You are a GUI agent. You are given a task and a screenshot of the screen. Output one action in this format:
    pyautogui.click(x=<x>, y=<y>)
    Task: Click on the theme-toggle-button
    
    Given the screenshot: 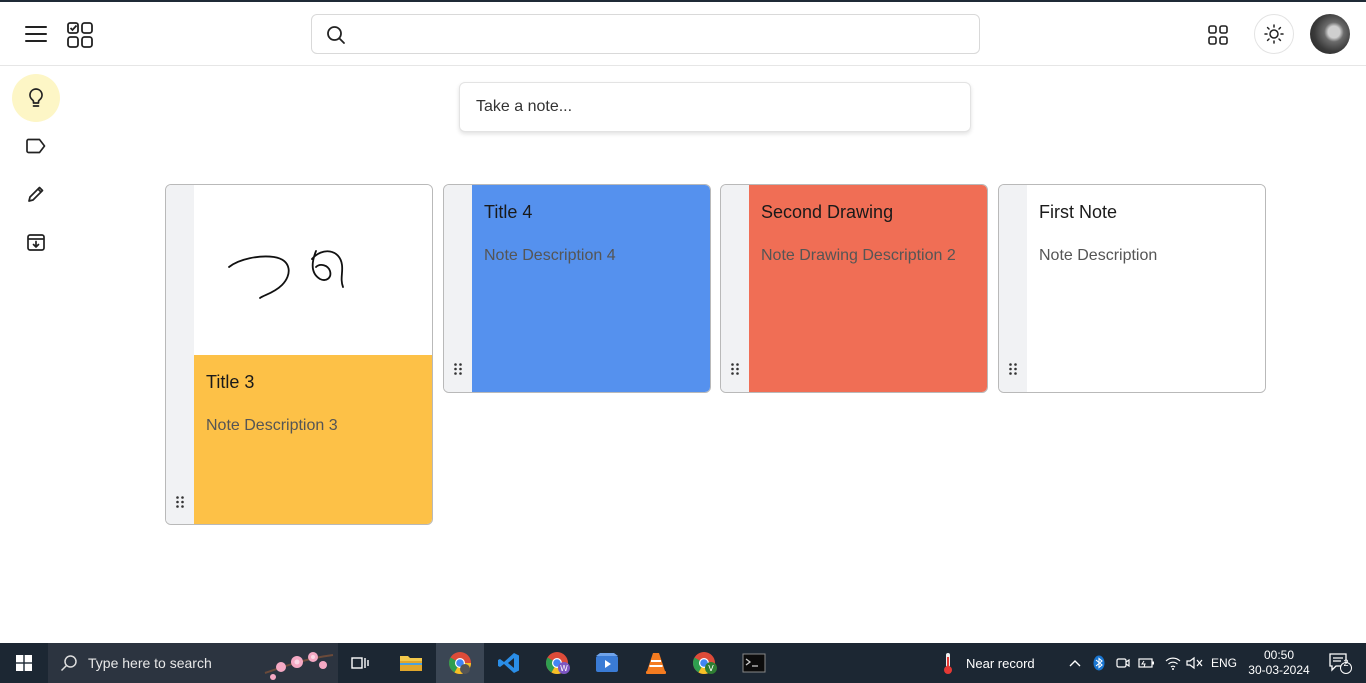 What is the action you would take?
    pyautogui.click(x=1274, y=34)
    